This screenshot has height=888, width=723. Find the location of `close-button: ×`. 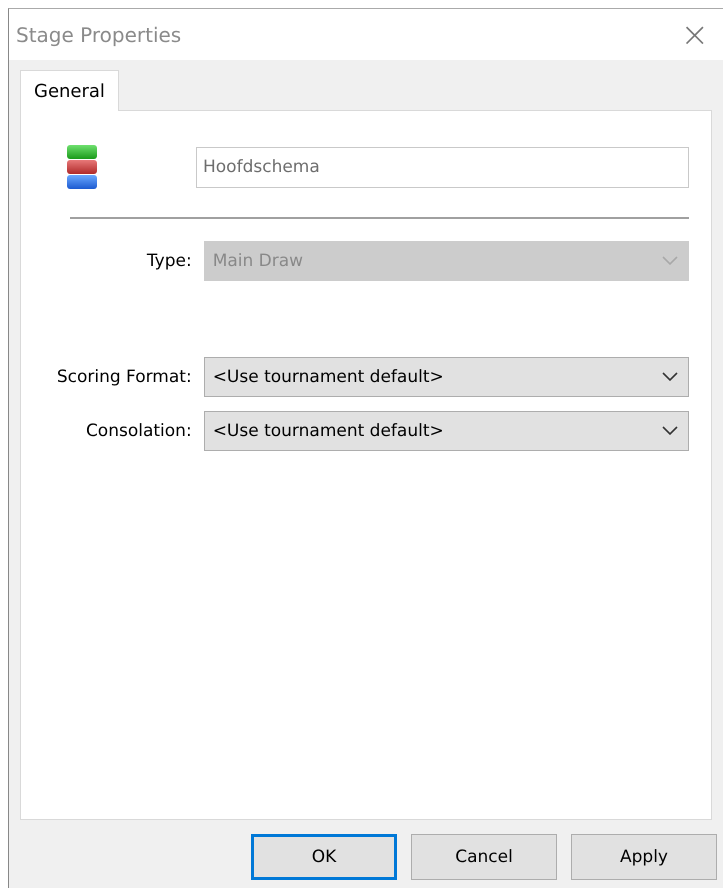

close-button: × is located at coordinates (694, 35).